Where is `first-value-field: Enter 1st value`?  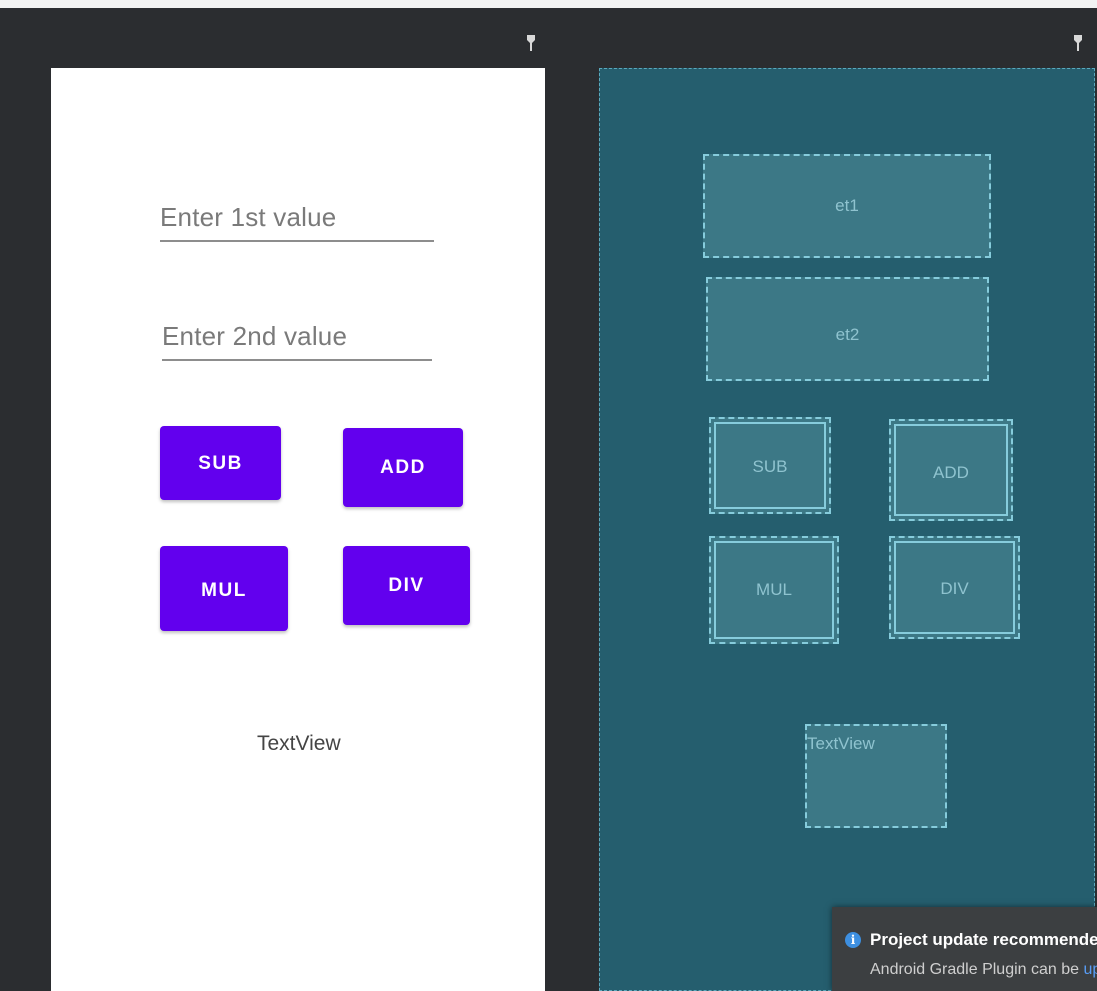 first-value-field: Enter 1st value is located at coordinates (297, 214).